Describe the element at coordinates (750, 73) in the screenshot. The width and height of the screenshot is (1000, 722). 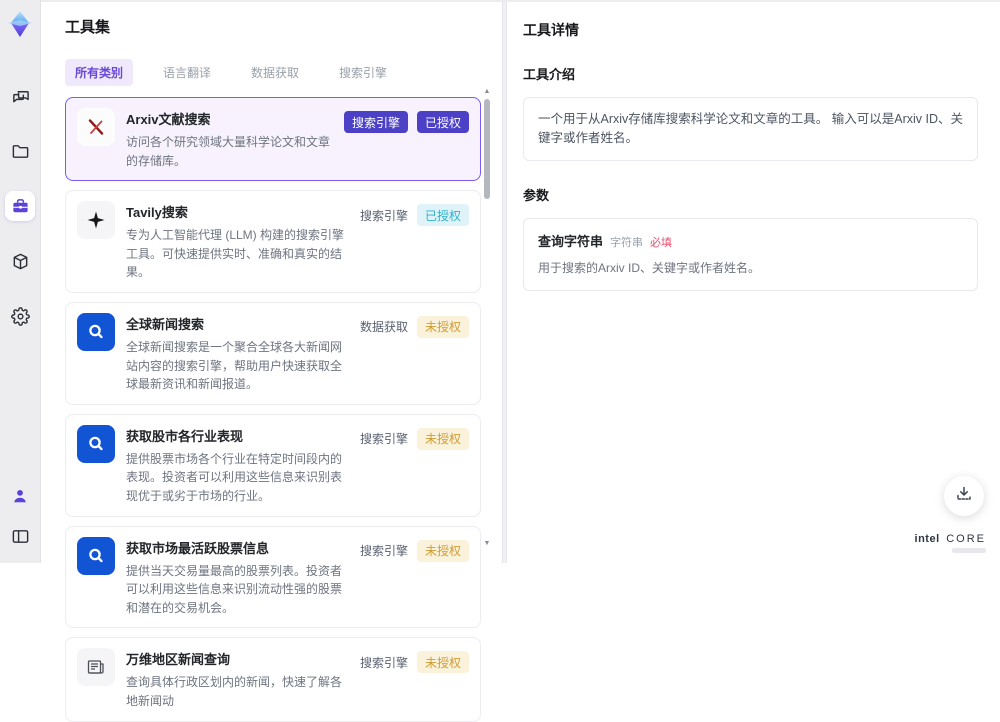
I see `intro-heading: 工具介绍` at that location.